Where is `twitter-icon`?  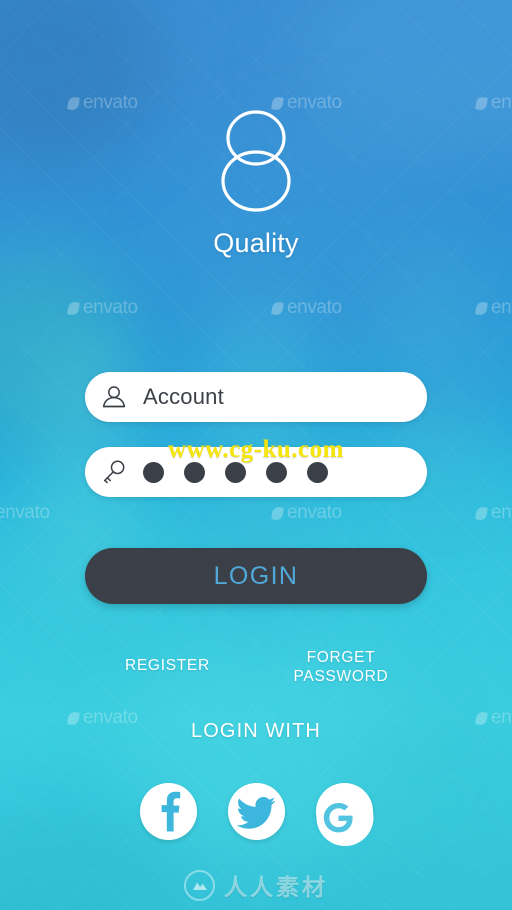
twitter-icon is located at coordinates (255, 813).